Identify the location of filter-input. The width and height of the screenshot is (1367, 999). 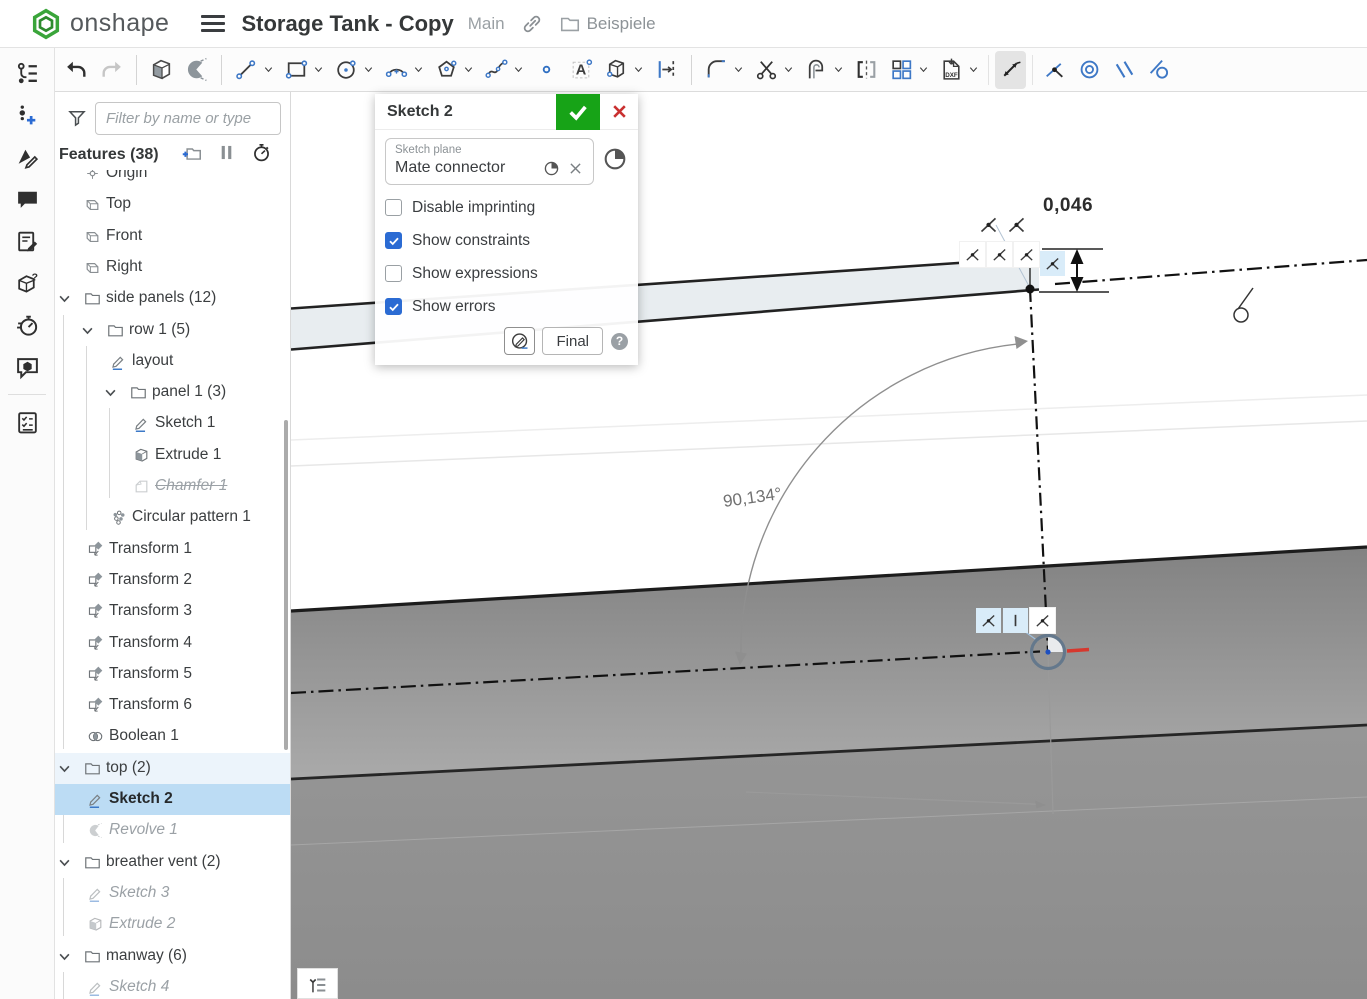
(188, 118).